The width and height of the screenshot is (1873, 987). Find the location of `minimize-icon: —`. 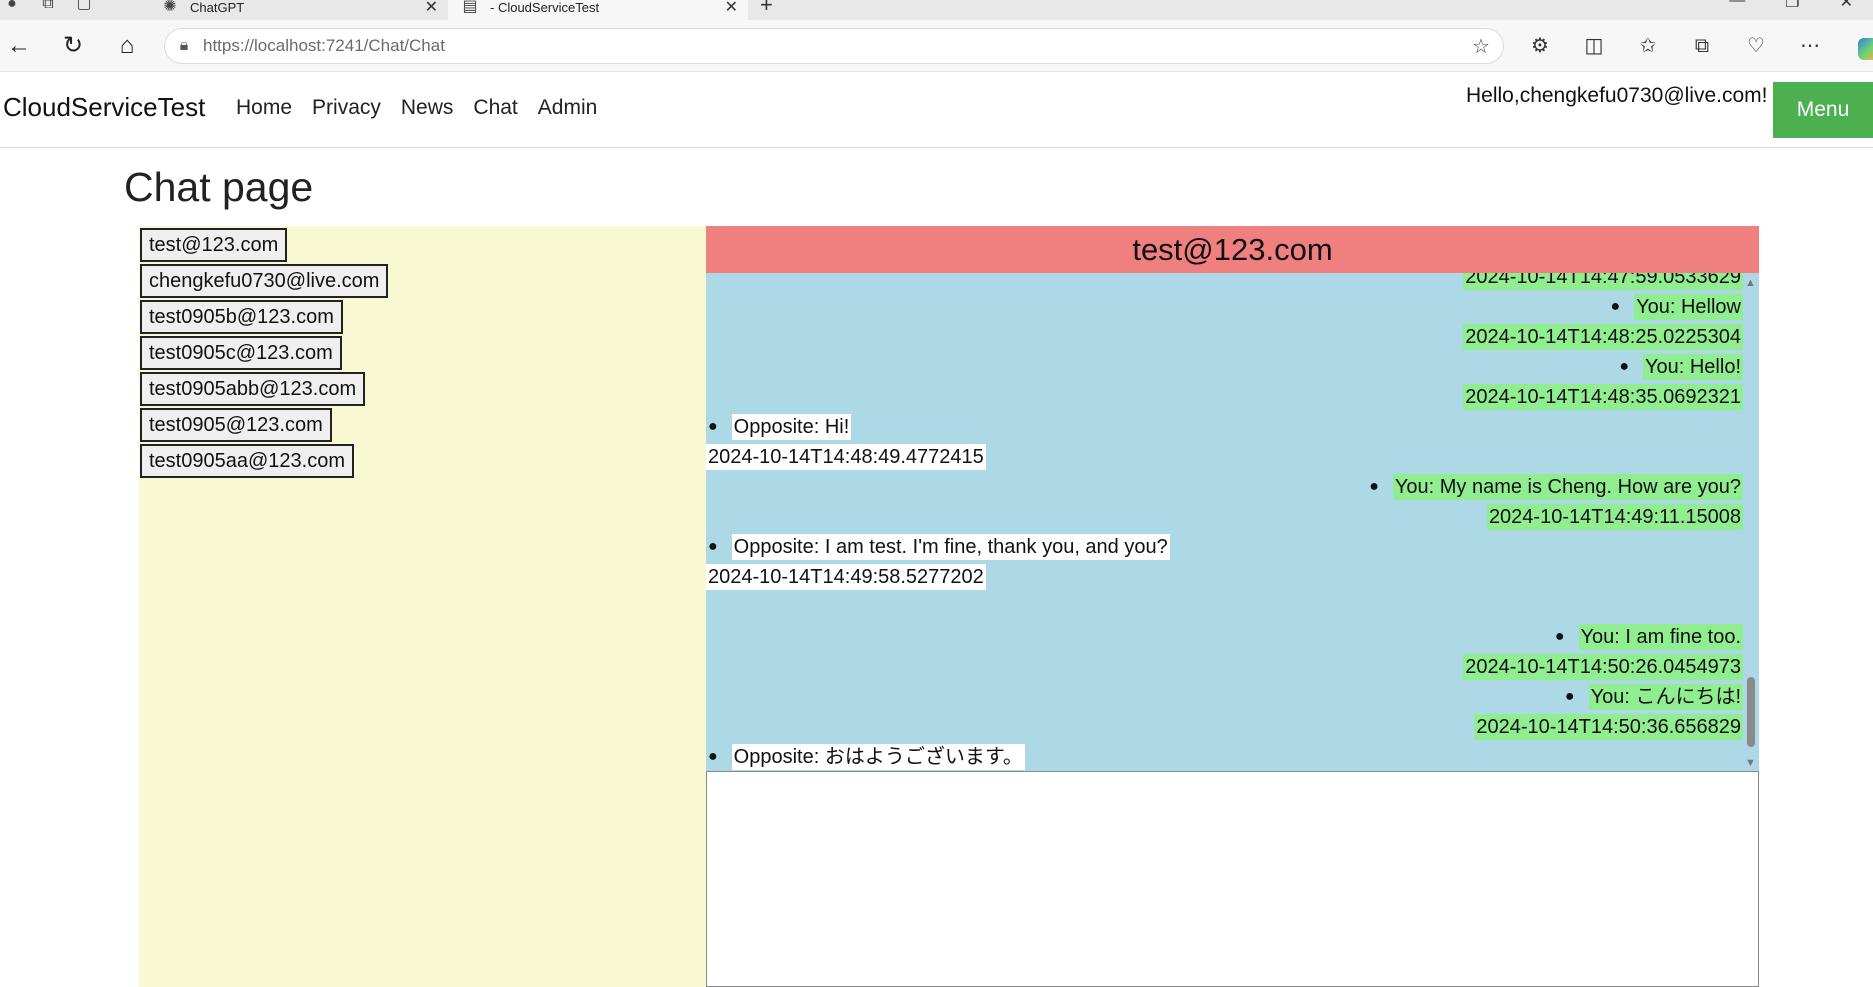

minimize-icon: — is located at coordinates (1737, 6).